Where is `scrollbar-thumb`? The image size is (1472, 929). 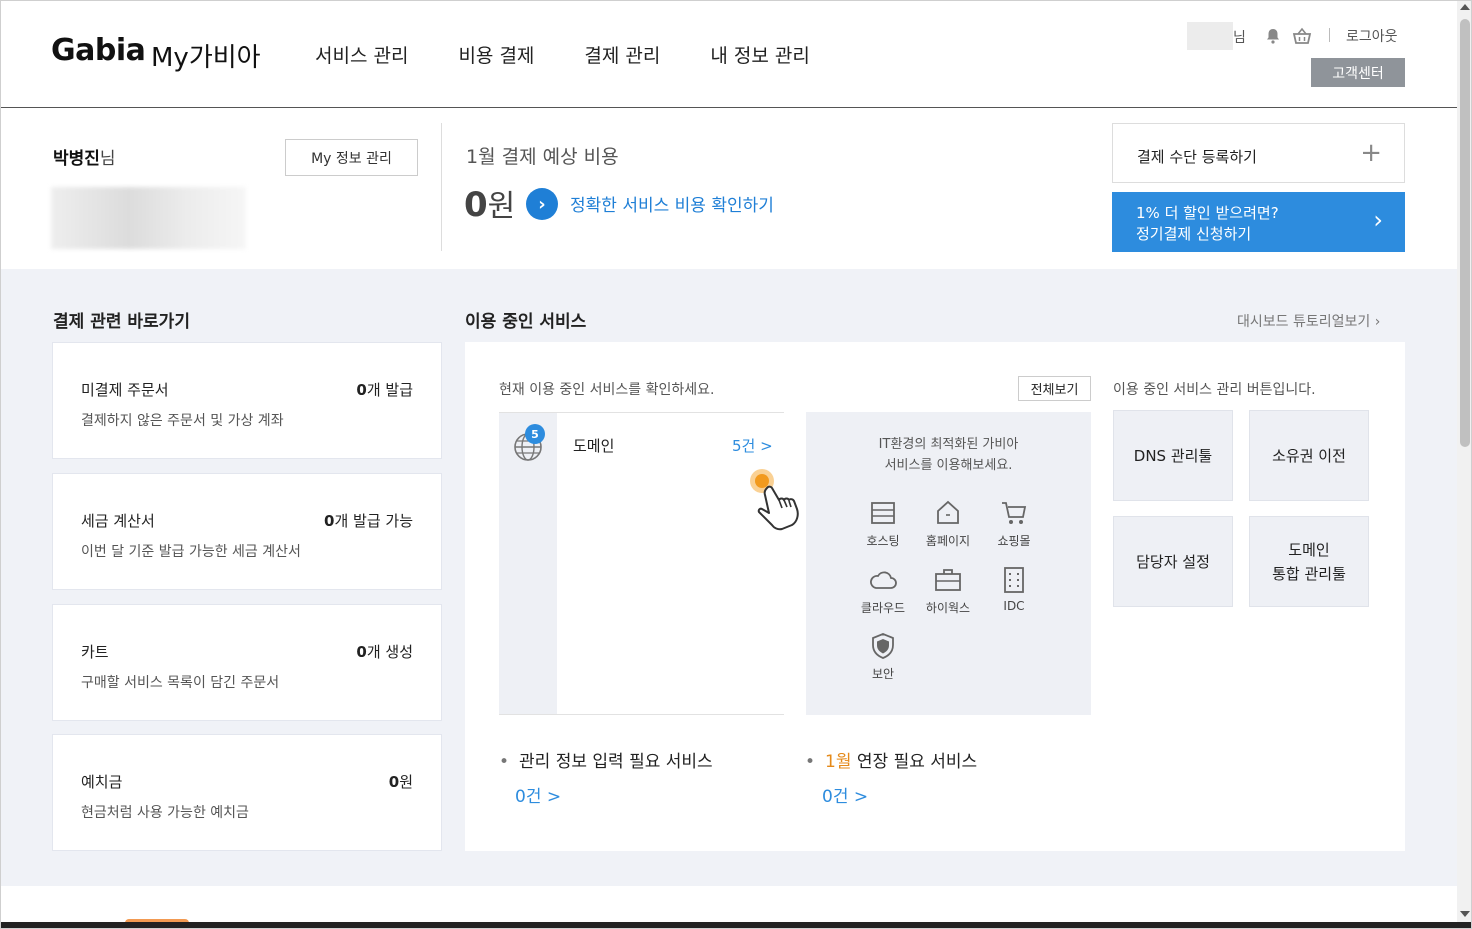
scrollbar-thumb is located at coordinates (1465, 233).